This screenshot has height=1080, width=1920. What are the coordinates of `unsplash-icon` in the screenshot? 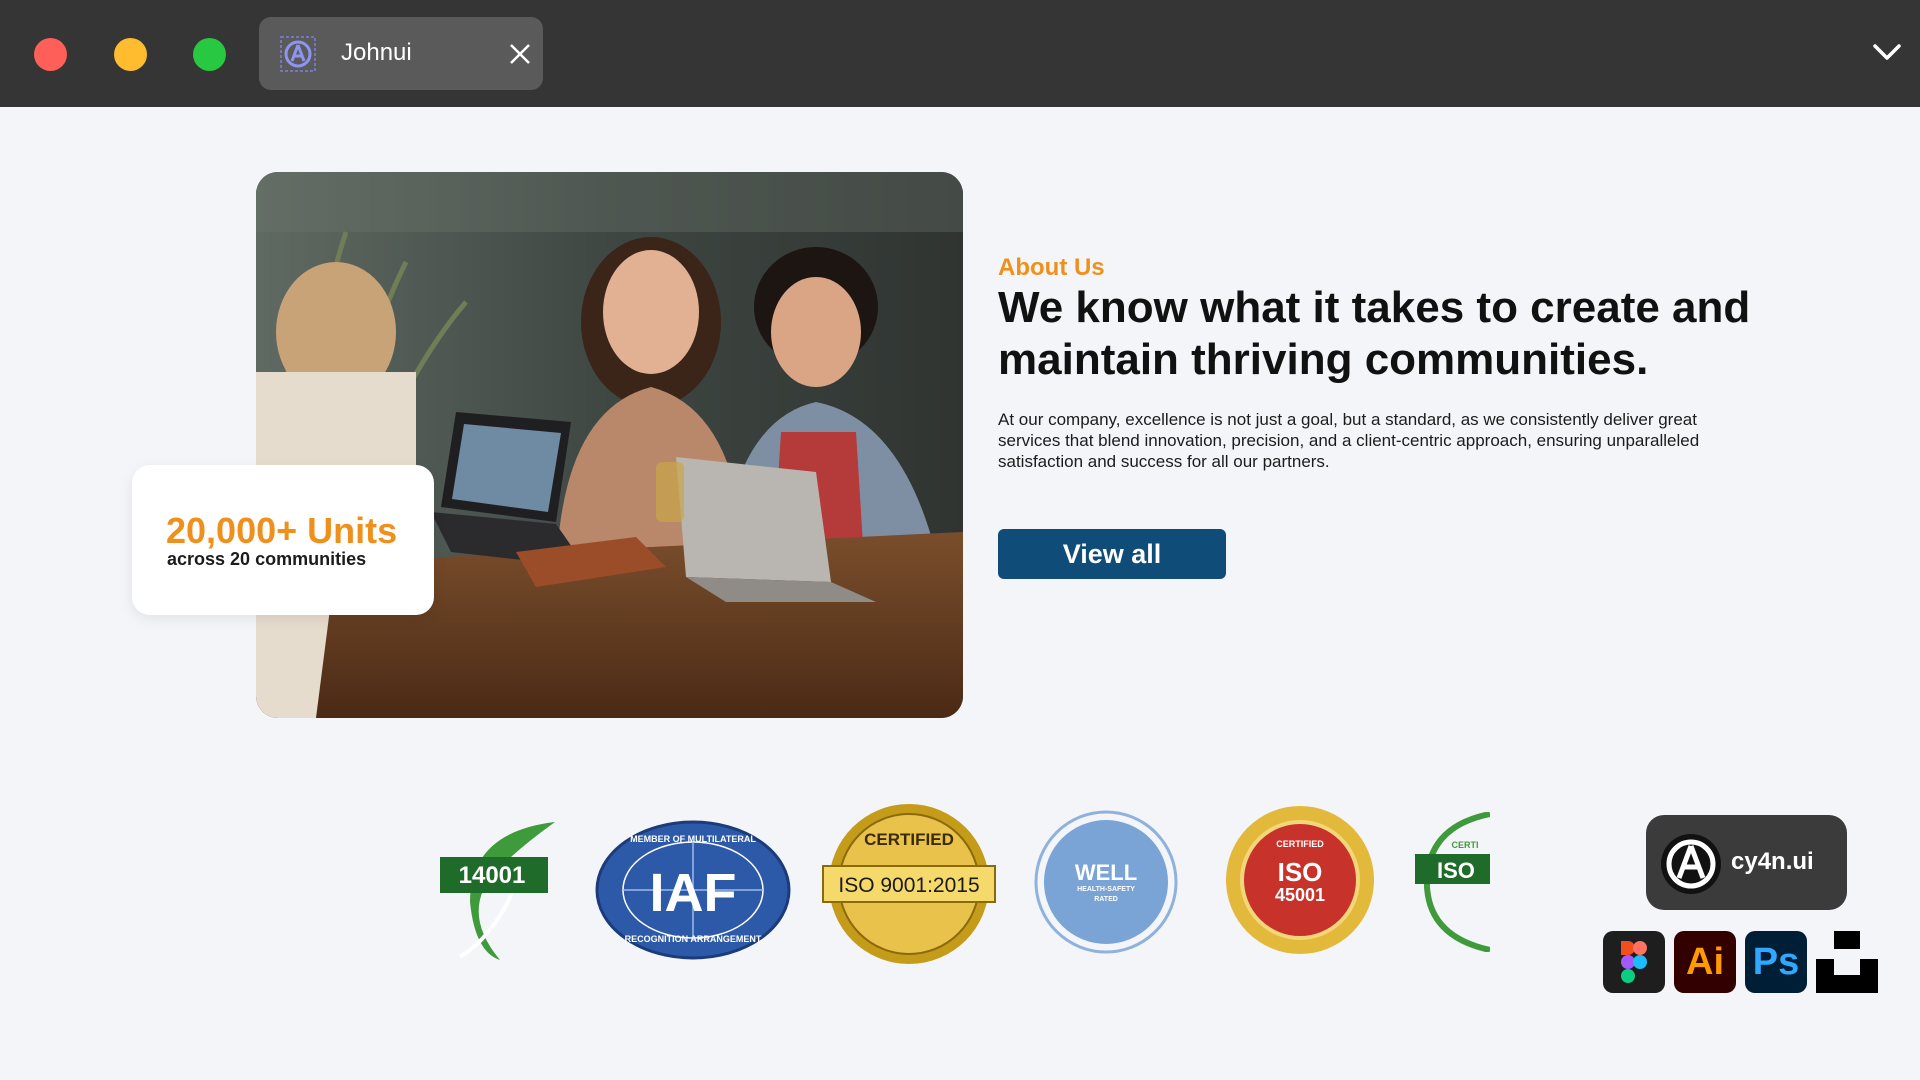 It's located at (1847, 962).